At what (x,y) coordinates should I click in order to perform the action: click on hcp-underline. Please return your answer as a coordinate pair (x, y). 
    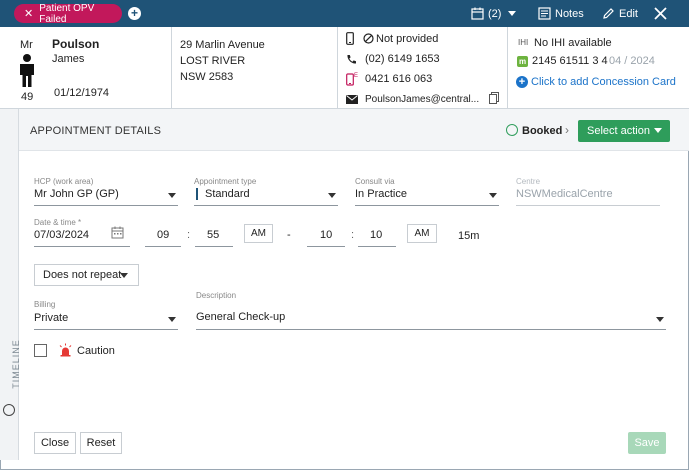
    Looking at the image, I should click on (106, 205).